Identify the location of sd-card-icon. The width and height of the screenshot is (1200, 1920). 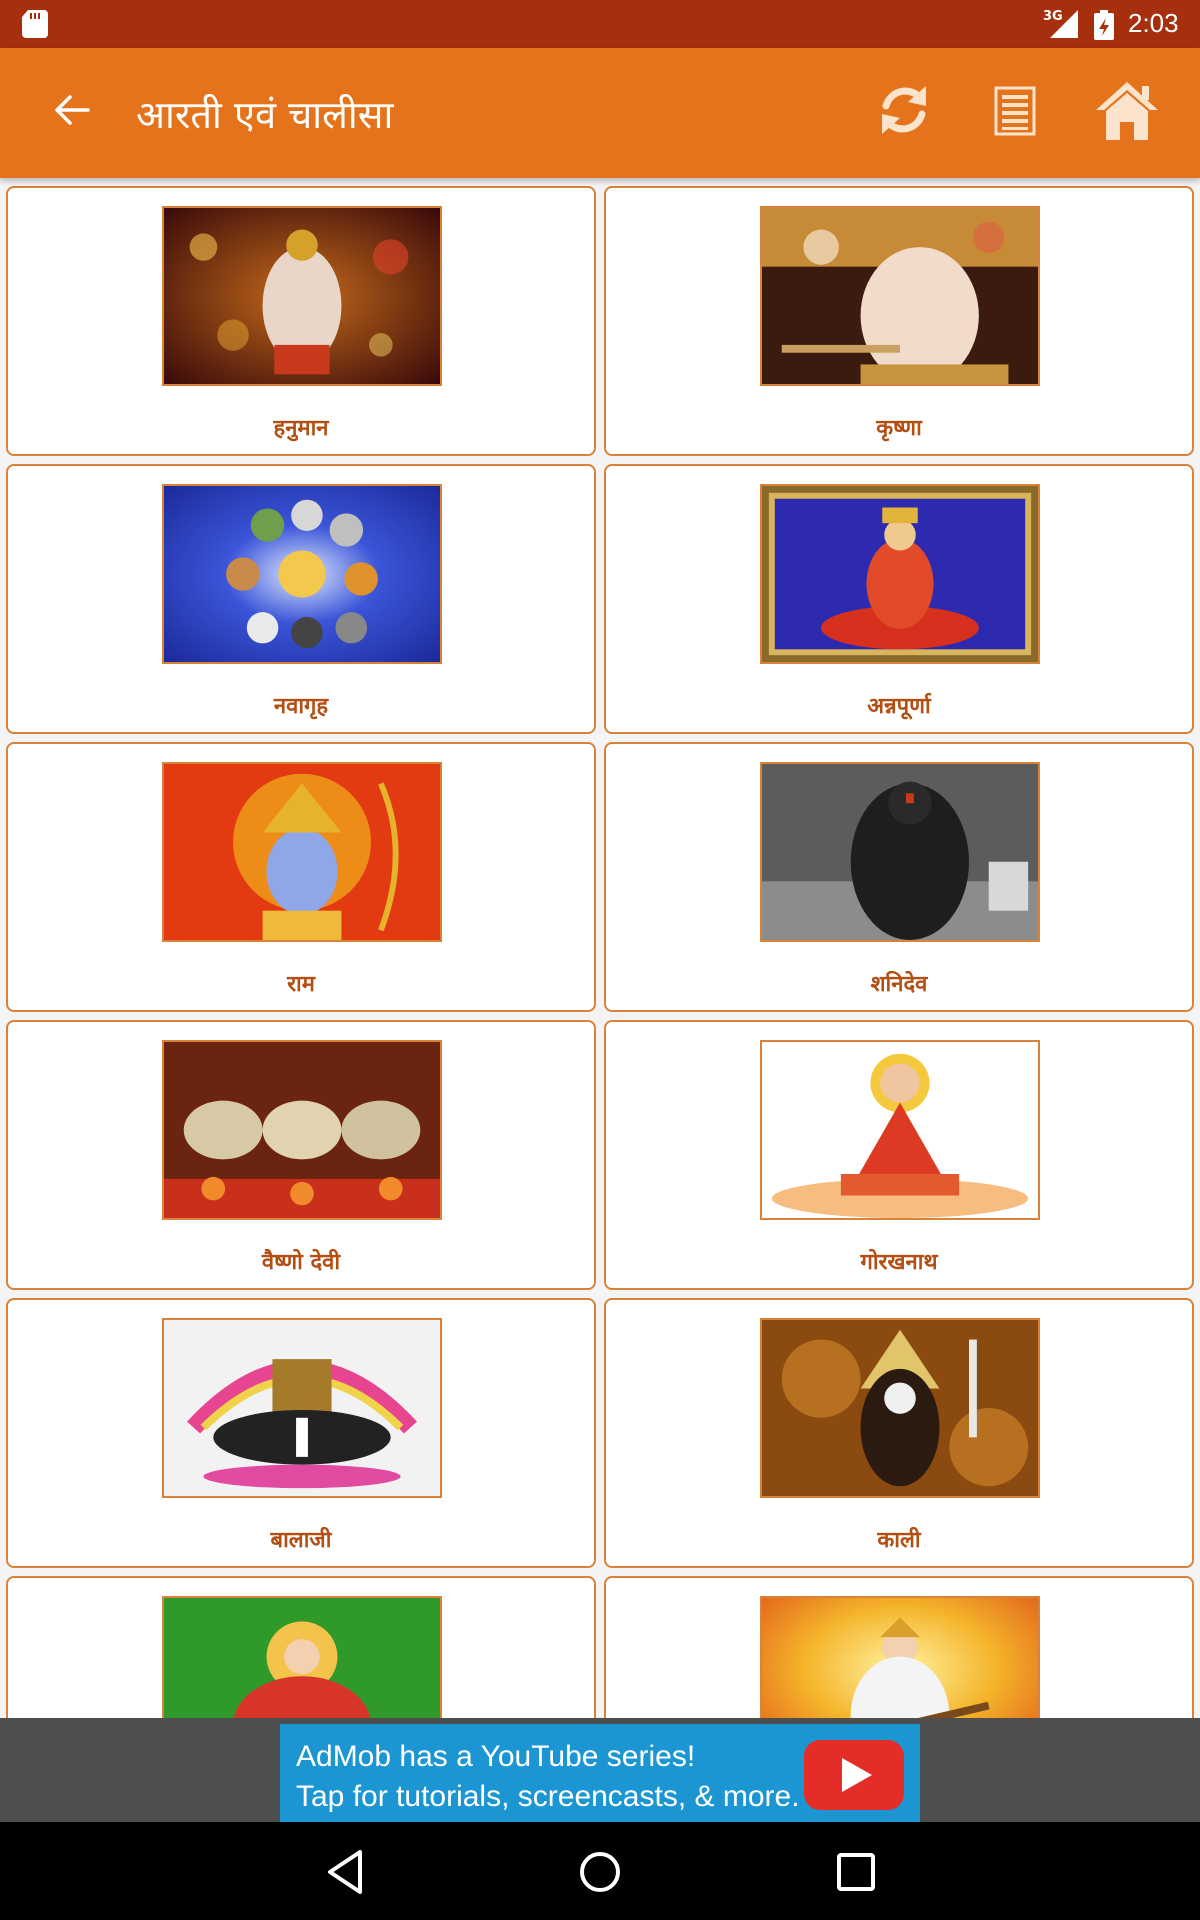
(35, 24).